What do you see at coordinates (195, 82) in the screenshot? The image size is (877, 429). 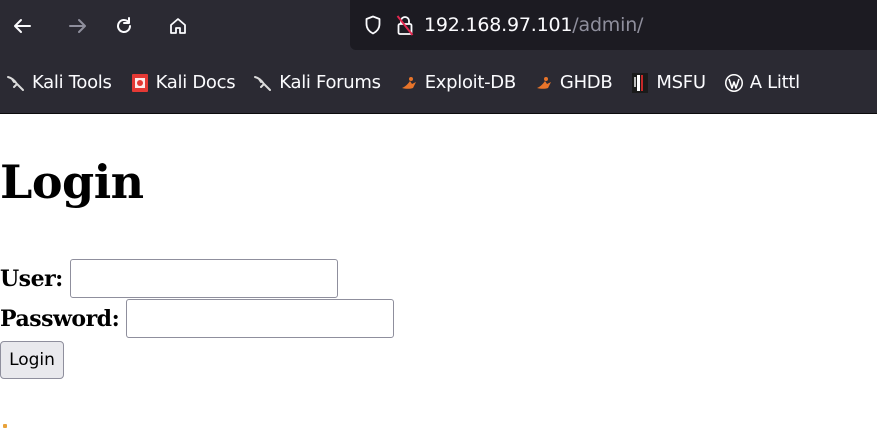 I see `bookmark-label: Kali Docs` at bounding box center [195, 82].